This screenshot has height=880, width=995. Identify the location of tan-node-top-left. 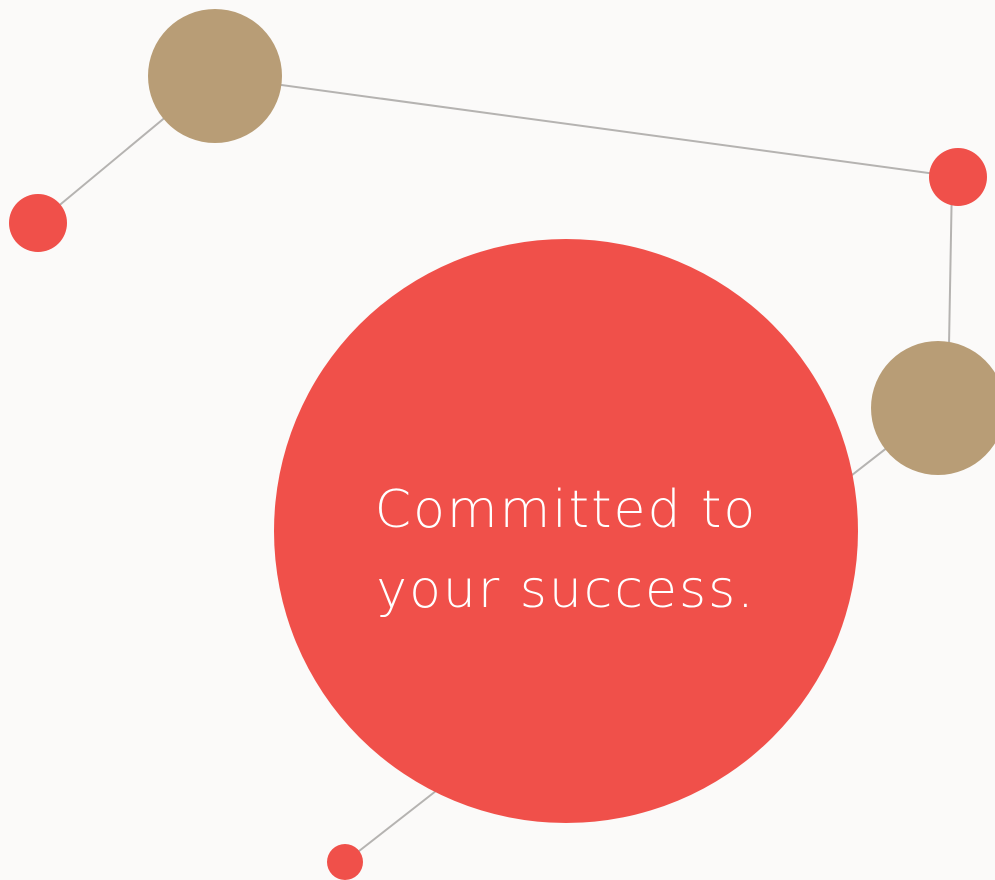
(215, 76).